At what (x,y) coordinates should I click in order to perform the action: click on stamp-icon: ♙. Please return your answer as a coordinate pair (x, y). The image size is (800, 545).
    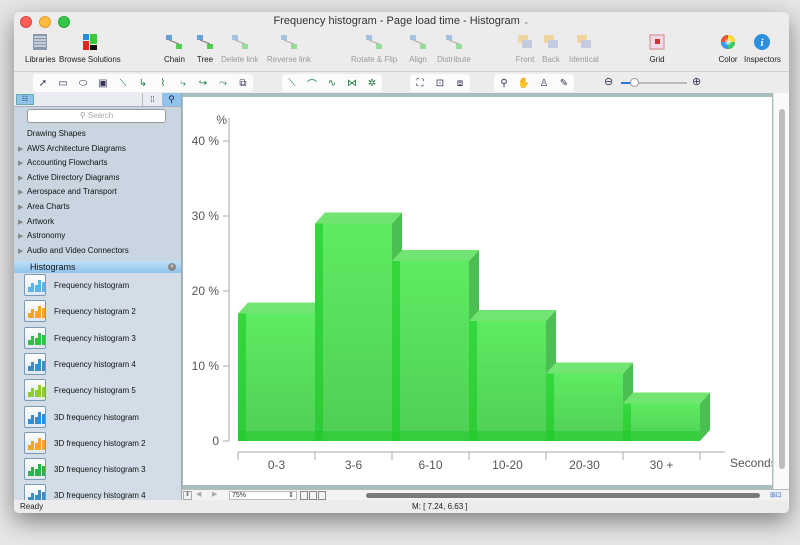
    Looking at the image, I should click on (544, 83).